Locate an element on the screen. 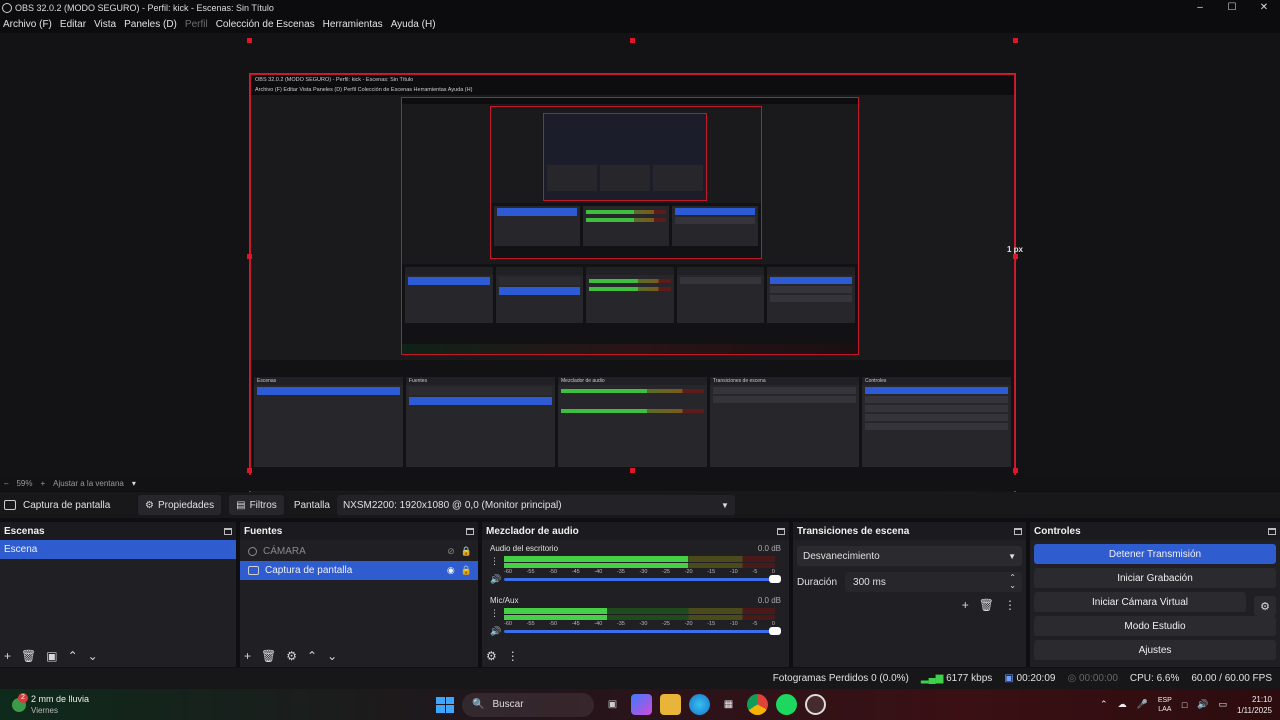  advanced-audio-icon: ⚙ is located at coordinates (491, 656).